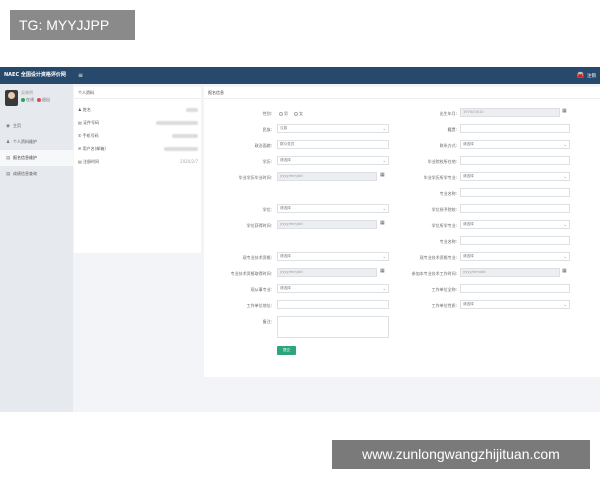 This screenshot has height=480, width=600. I want to click on phone-icon: ✆, so click(80, 135).